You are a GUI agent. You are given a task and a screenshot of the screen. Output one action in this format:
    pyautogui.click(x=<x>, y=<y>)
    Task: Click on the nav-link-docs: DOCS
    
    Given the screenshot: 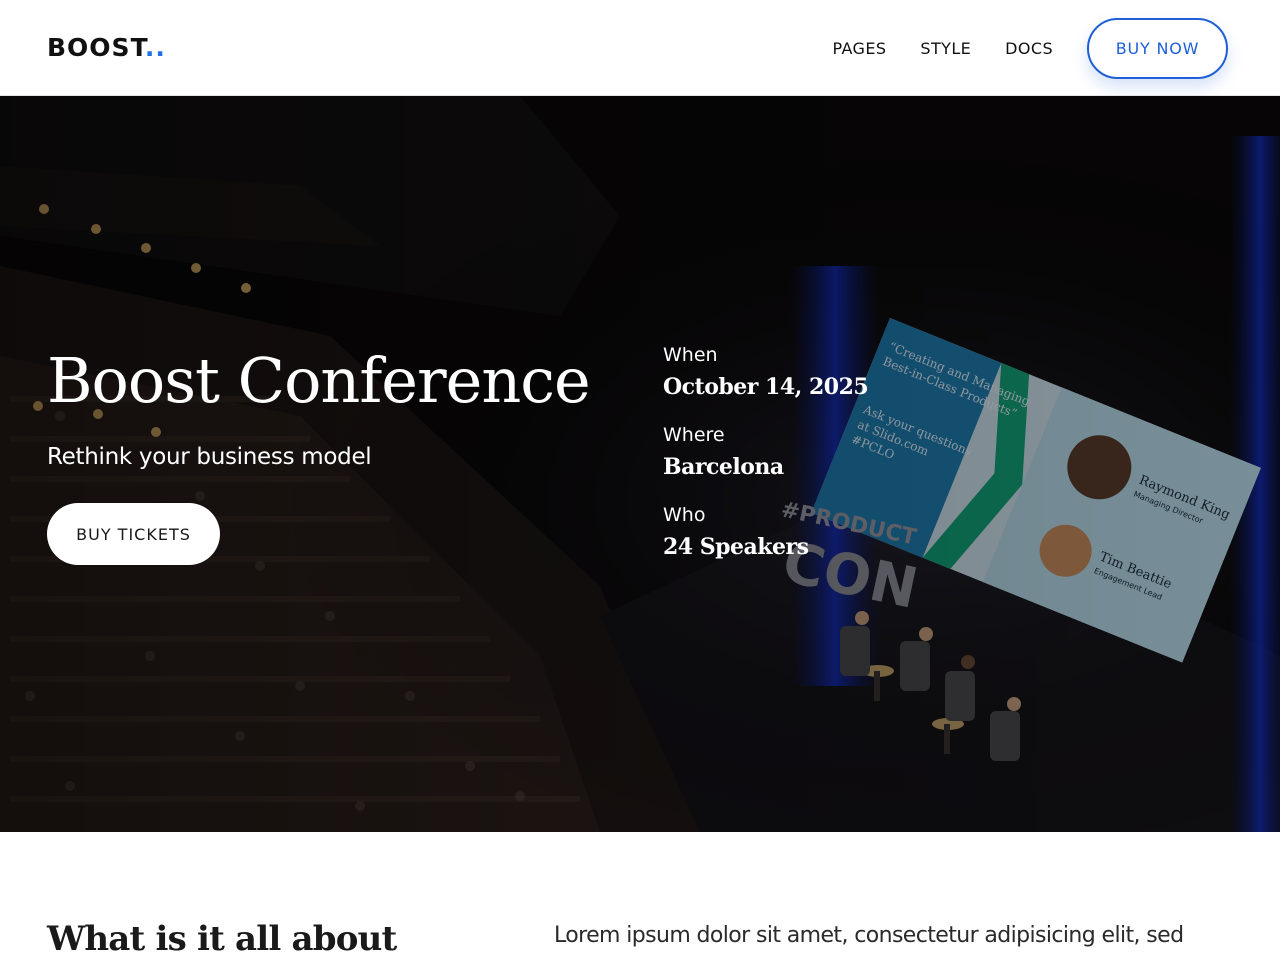 What is the action you would take?
    pyautogui.click(x=1029, y=48)
    